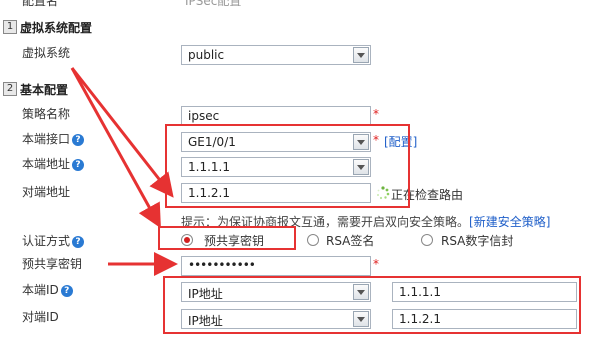 The image size is (597, 345). I want to click on arrow-to-auth, so click(115, 148).